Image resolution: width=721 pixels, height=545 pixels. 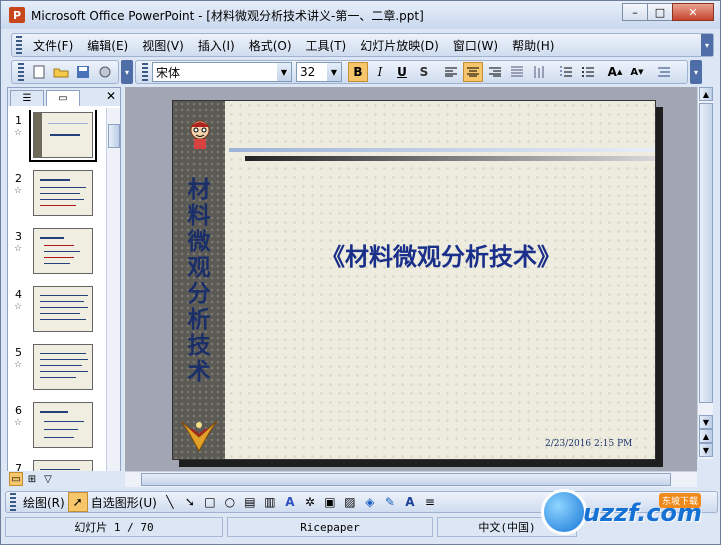 What do you see at coordinates (216, 45) in the screenshot?
I see `menu-insert: 插入(I)` at bounding box center [216, 45].